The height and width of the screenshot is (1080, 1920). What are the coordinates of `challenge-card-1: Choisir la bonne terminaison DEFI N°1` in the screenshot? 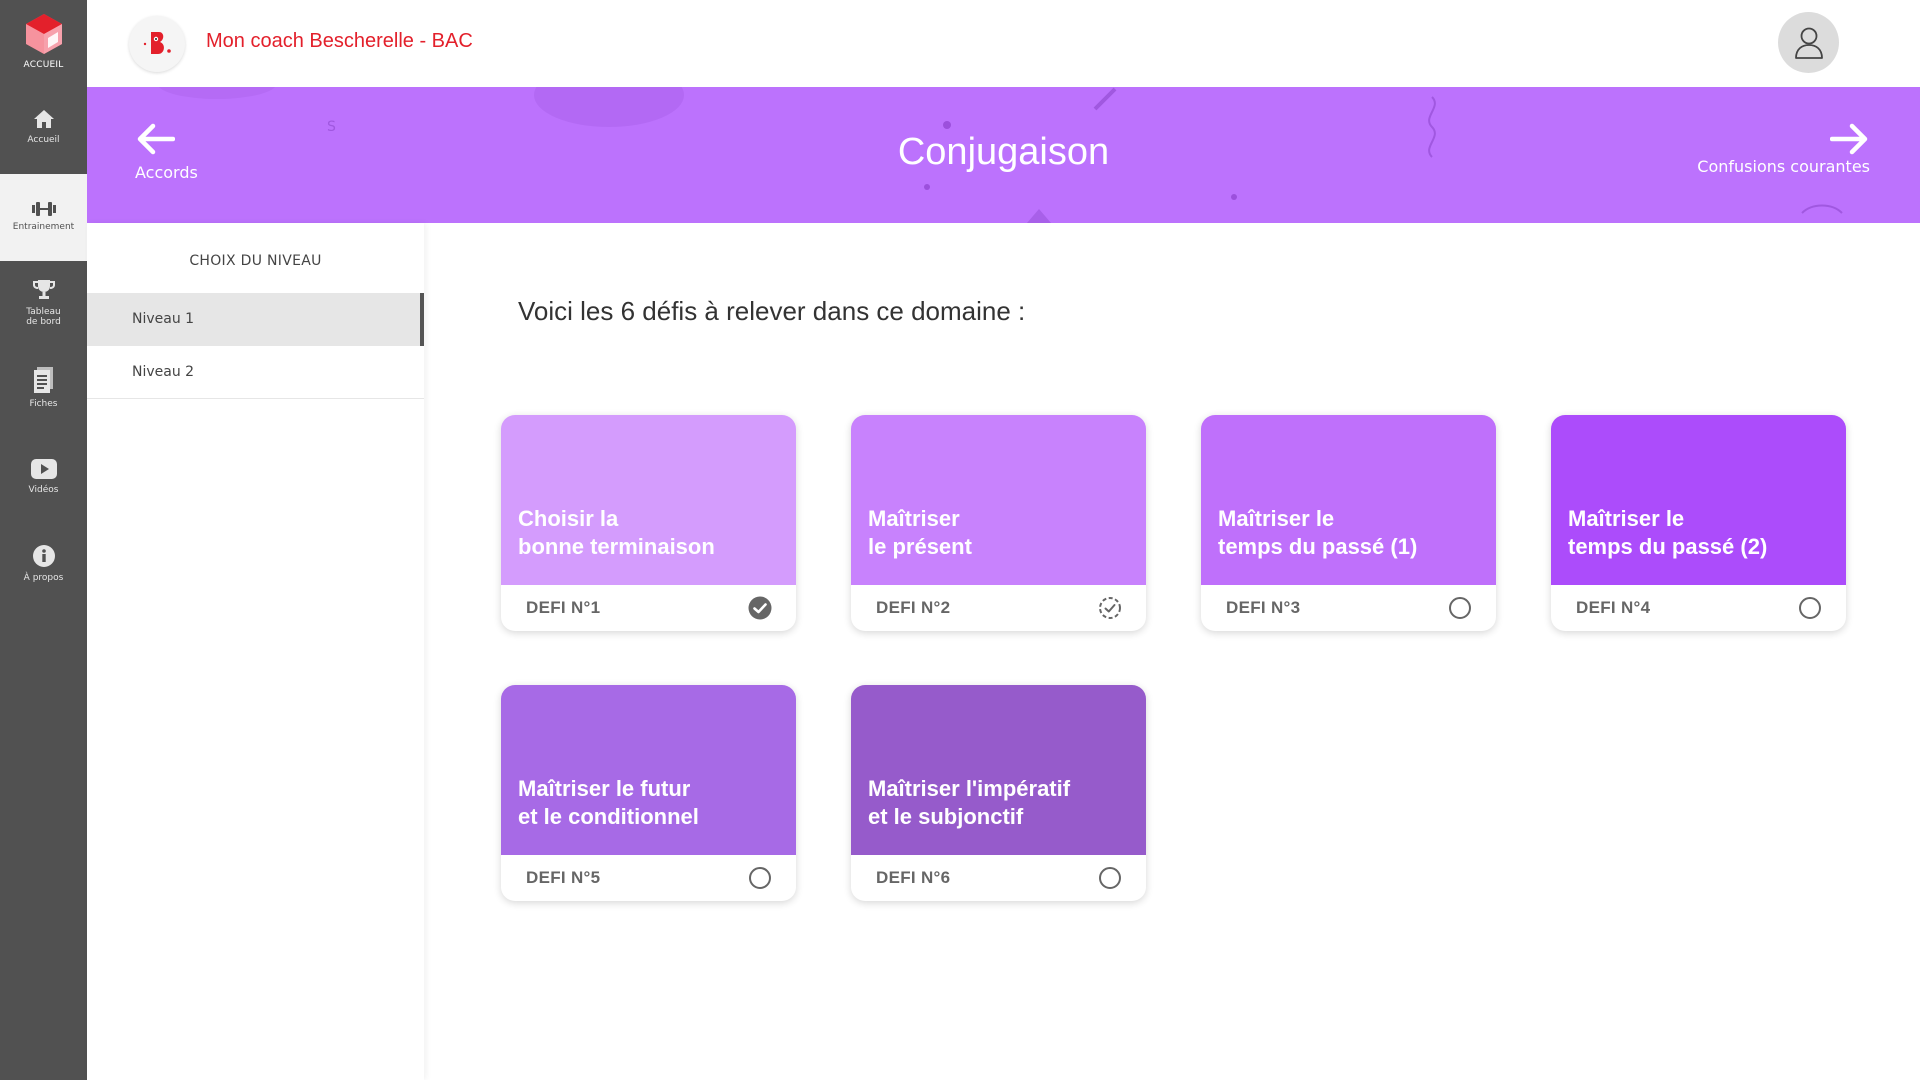 It's located at (648, 523).